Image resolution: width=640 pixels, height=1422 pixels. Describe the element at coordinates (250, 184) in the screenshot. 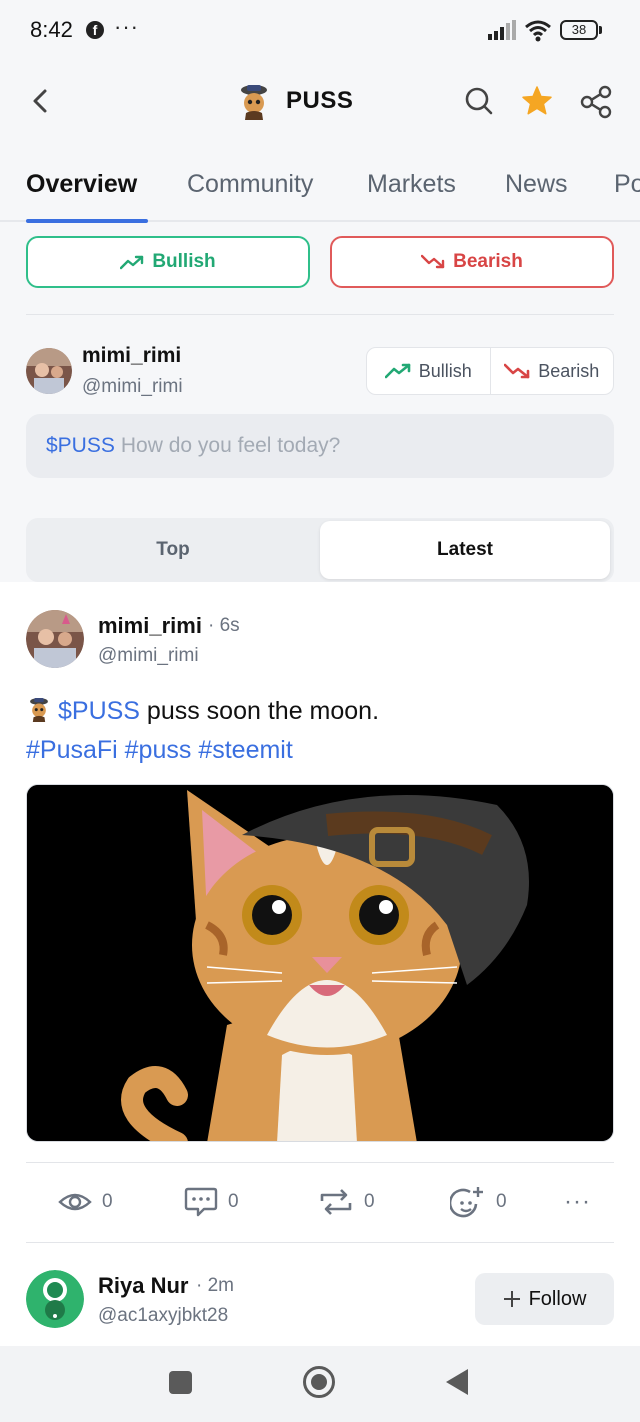

I see `tab-community: Community` at that location.